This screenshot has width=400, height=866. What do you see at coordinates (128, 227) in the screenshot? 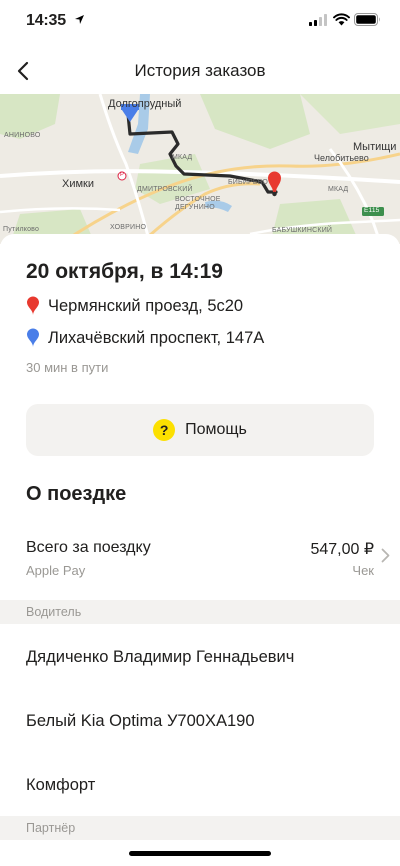
I see `map-label-khovrino: ХОВРИНО` at bounding box center [128, 227].